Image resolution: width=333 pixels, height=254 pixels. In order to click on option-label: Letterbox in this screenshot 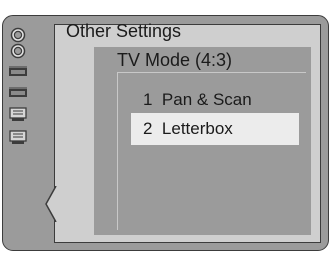, I will do `click(197, 128)`.